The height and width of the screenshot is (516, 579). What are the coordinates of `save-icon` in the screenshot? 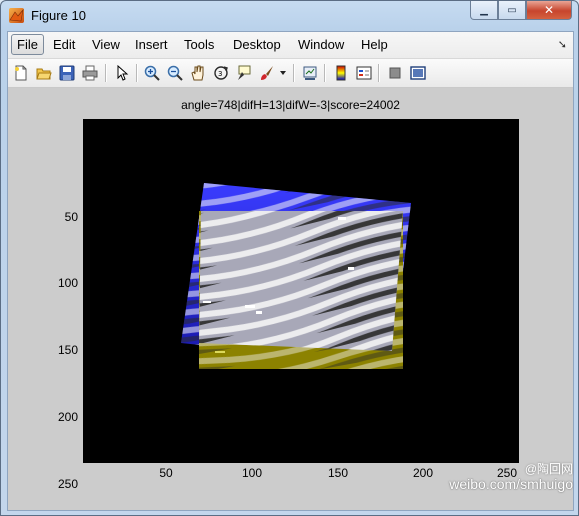 It's located at (67, 73).